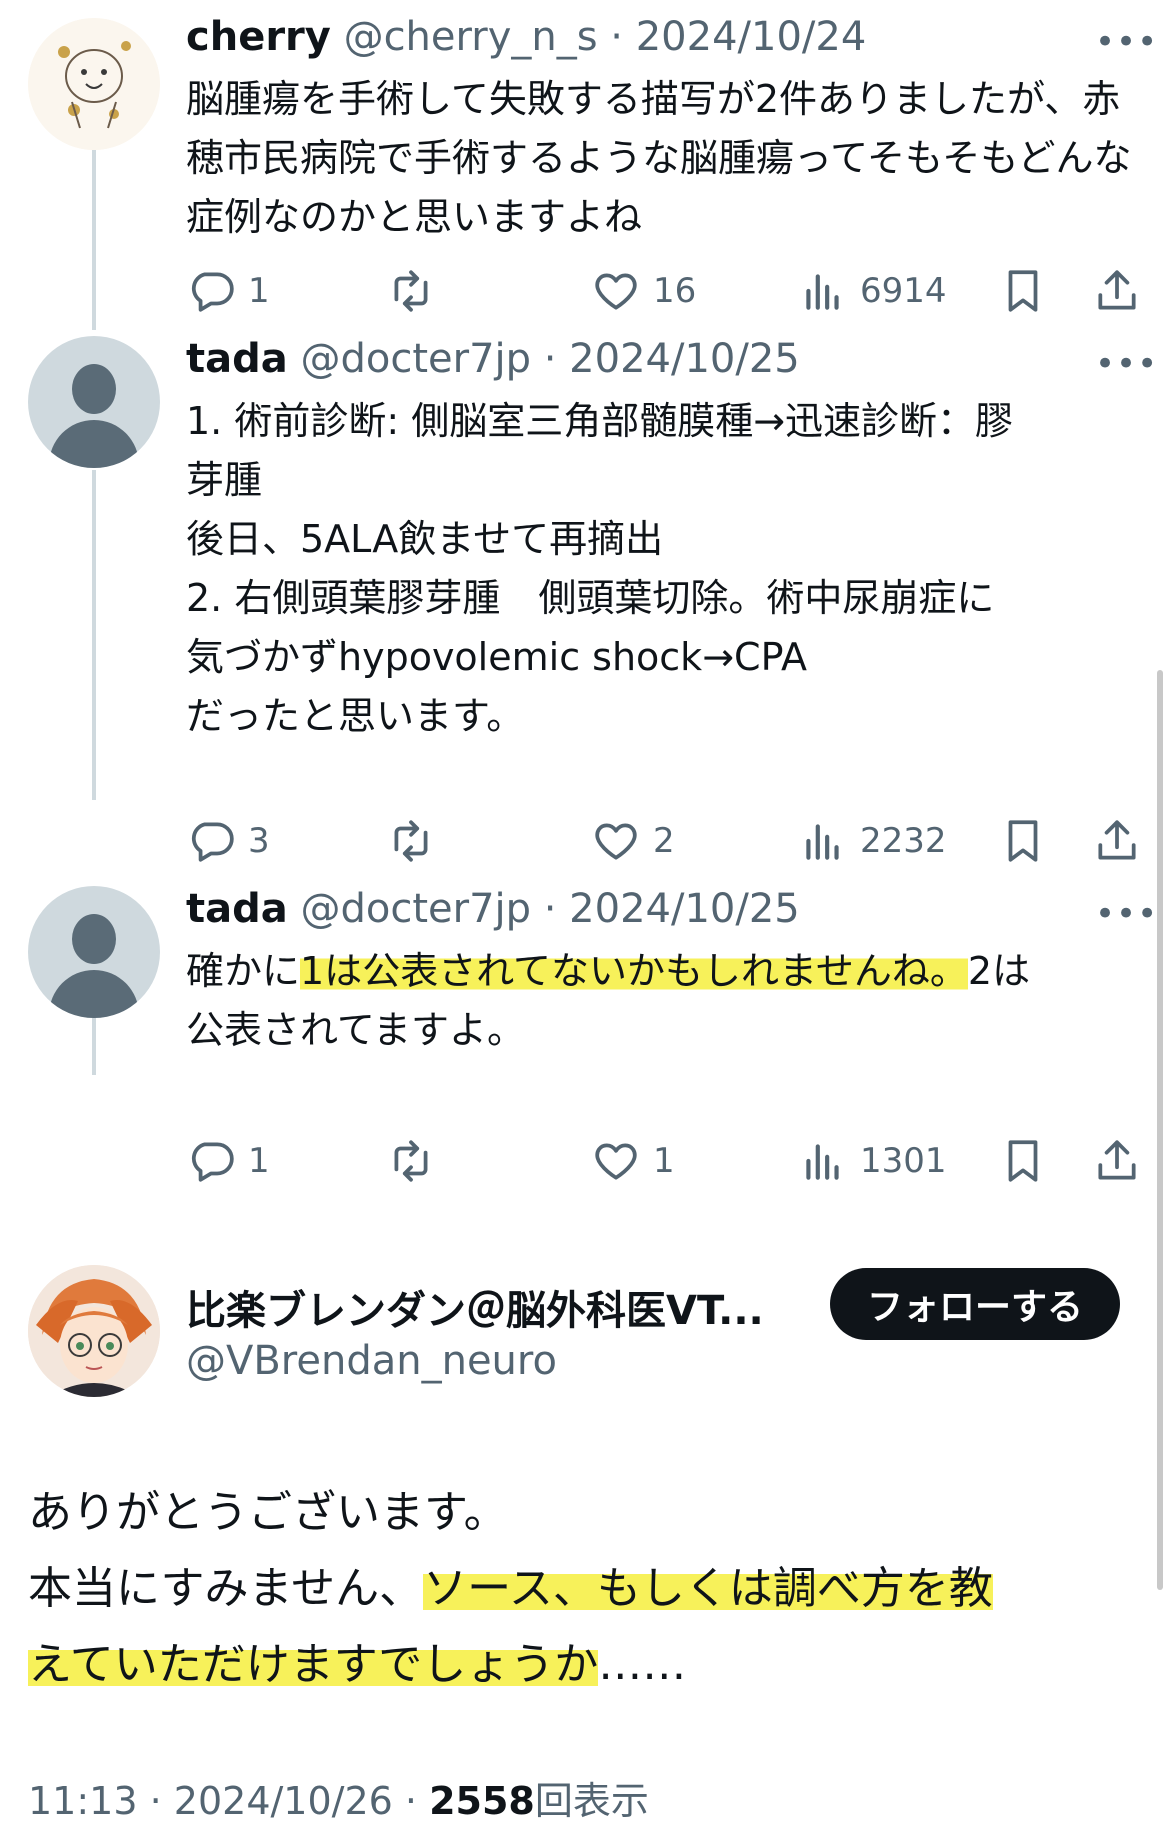 The image size is (1170, 1825). Describe the element at coordinates (243, 971) in the screenshot. I see `text-segment: 確かに` at that location.